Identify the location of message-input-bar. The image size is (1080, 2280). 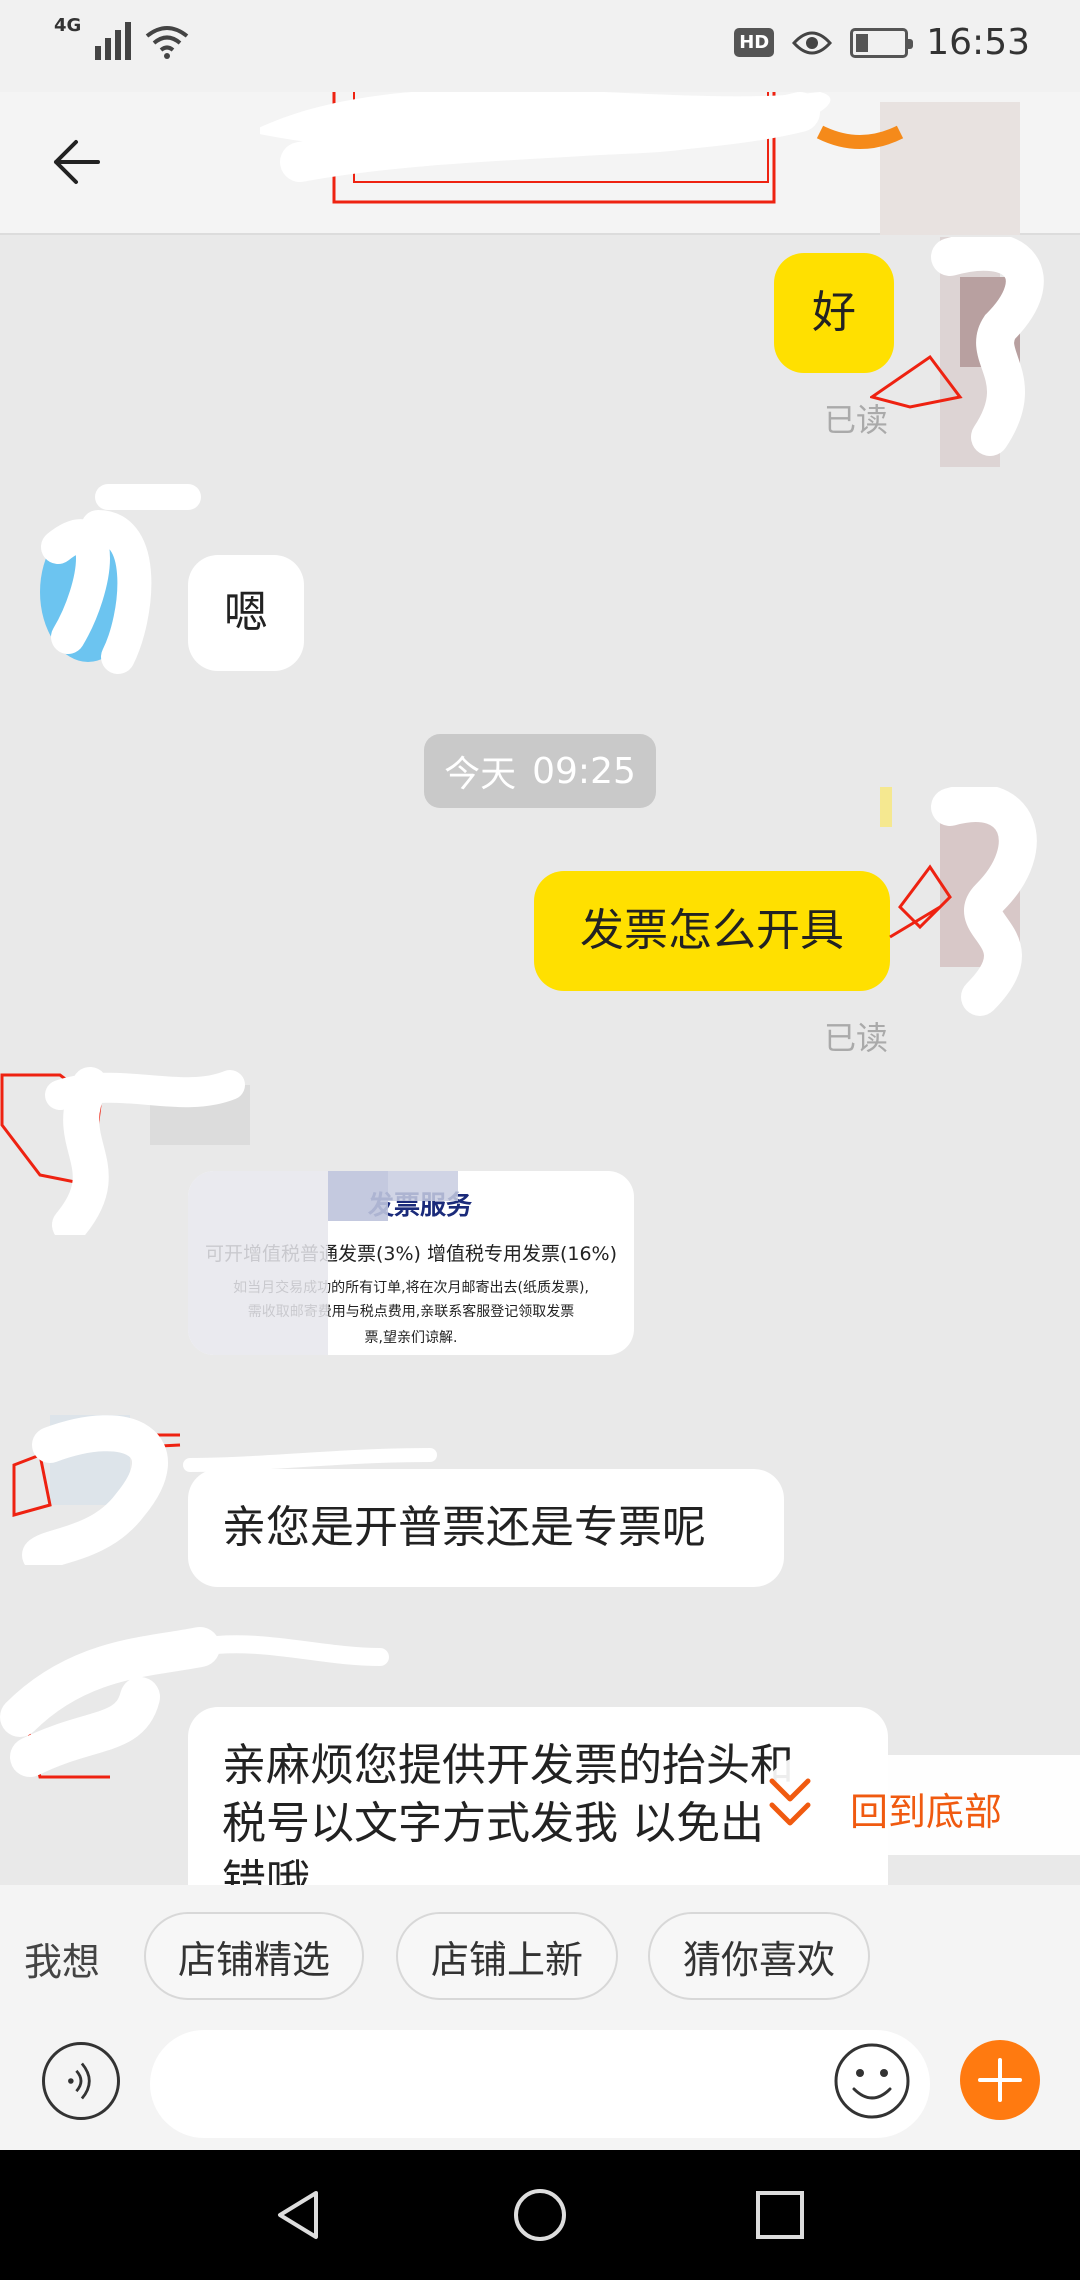
(540, 2087).